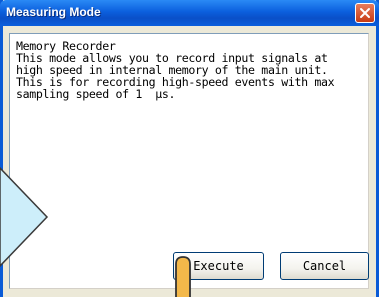 The width and height of the screenshot is (379, 297). Describe the element at coordinates (183, 276) in the screenshot. I see `hand-pointer-icon` at that location.